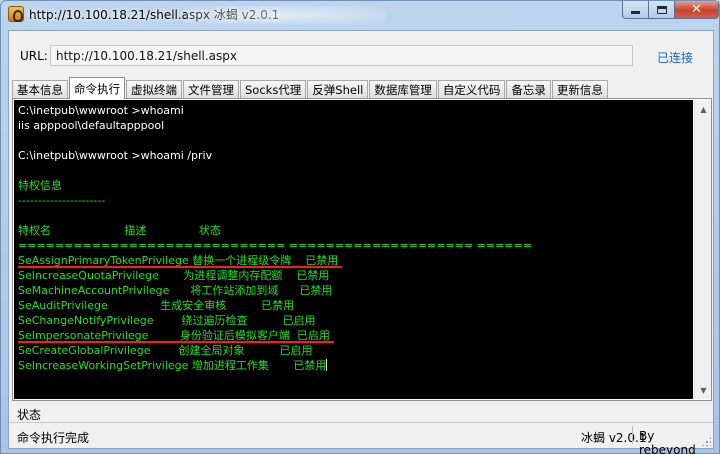  Describe the element at coordinates (154, 89) in the screenshot. I see `tab-2: 虚拟终端` at that location.